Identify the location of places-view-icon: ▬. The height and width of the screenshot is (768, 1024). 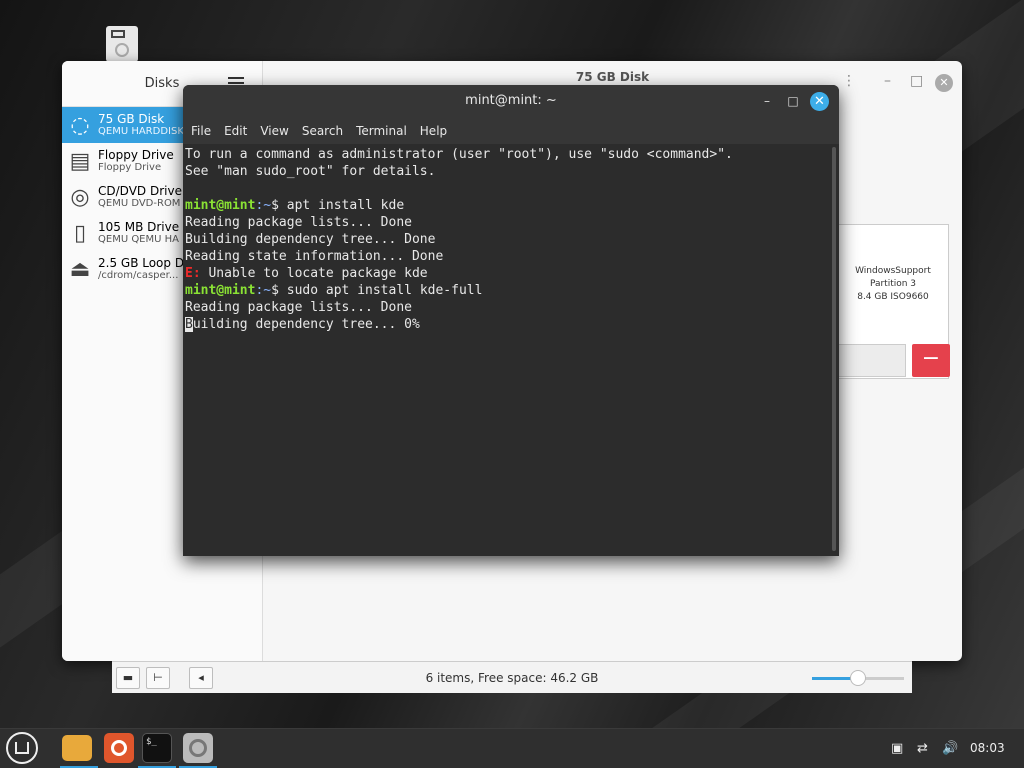
(128, 678).